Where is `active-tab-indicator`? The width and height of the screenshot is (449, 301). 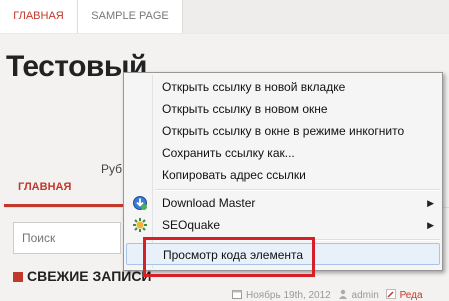
active-tab-indicator is located at coordinates (64, 205).